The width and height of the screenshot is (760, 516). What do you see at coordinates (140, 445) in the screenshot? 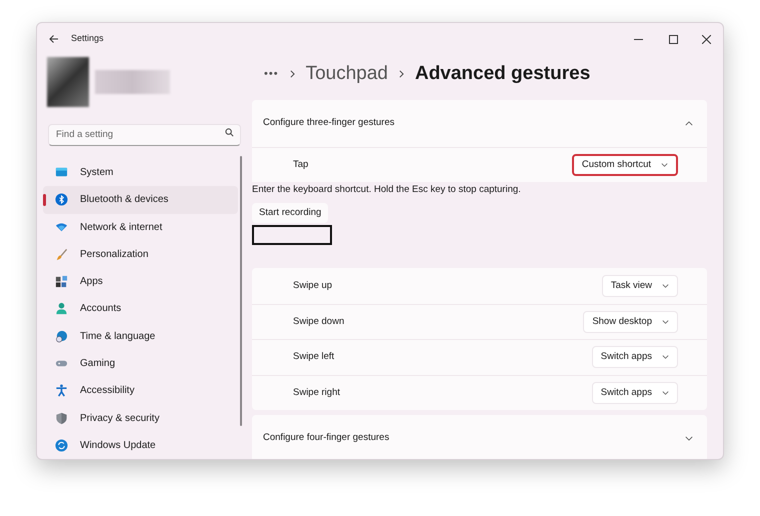
I see `sidebar-item: Windows Update` at bounding box center [140, 445].